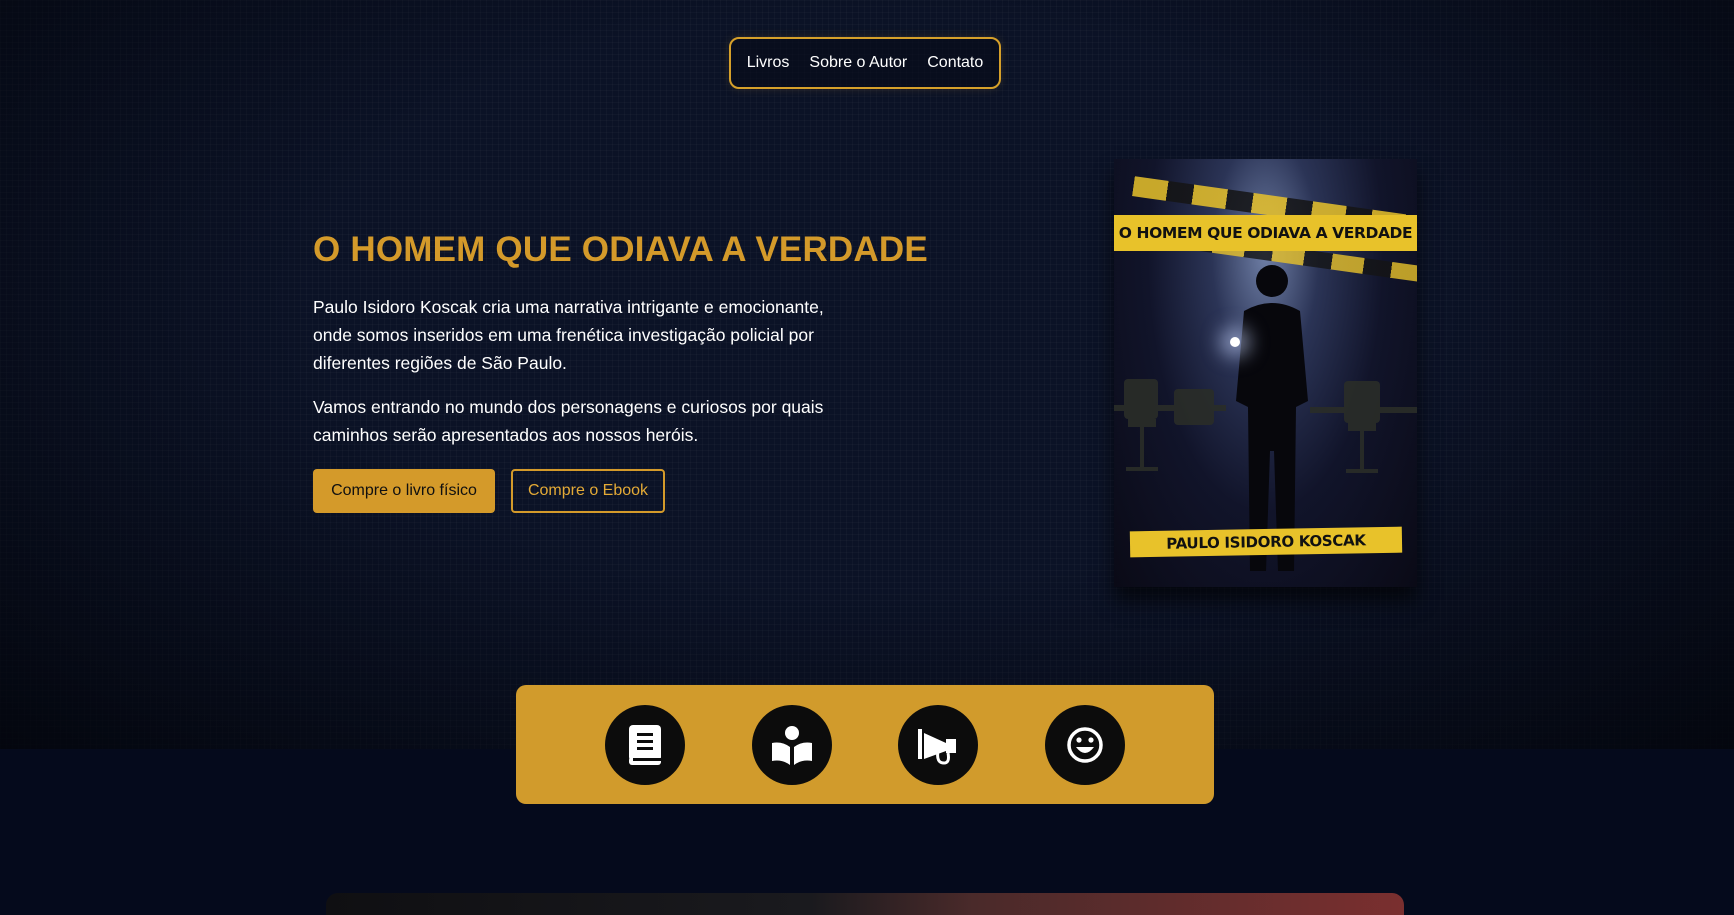 The width and height of the screenshot is (1734, 915). I want to click on smile-icon, so click(1084, 744).